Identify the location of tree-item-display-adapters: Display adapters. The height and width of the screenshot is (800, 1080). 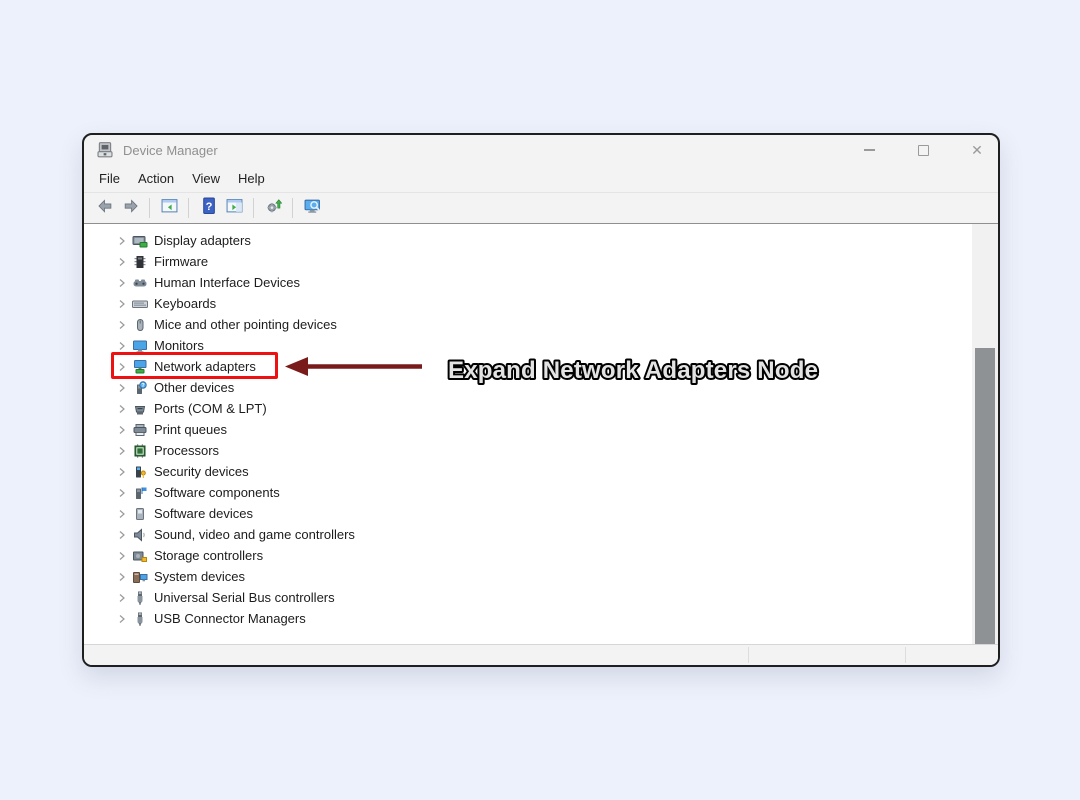
(541, 240).